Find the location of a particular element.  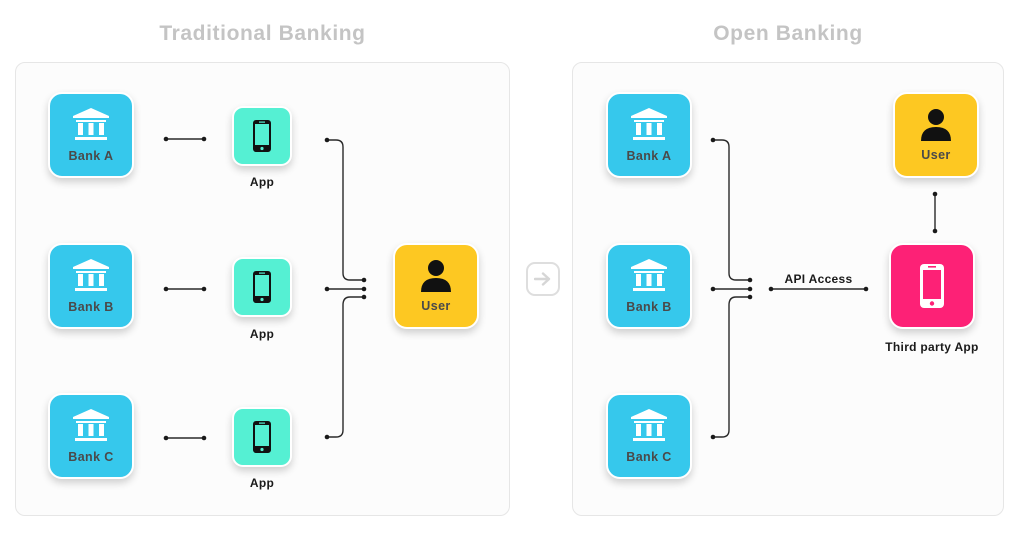

open-bank-a: Bank A is located at coordinates (649, 135).